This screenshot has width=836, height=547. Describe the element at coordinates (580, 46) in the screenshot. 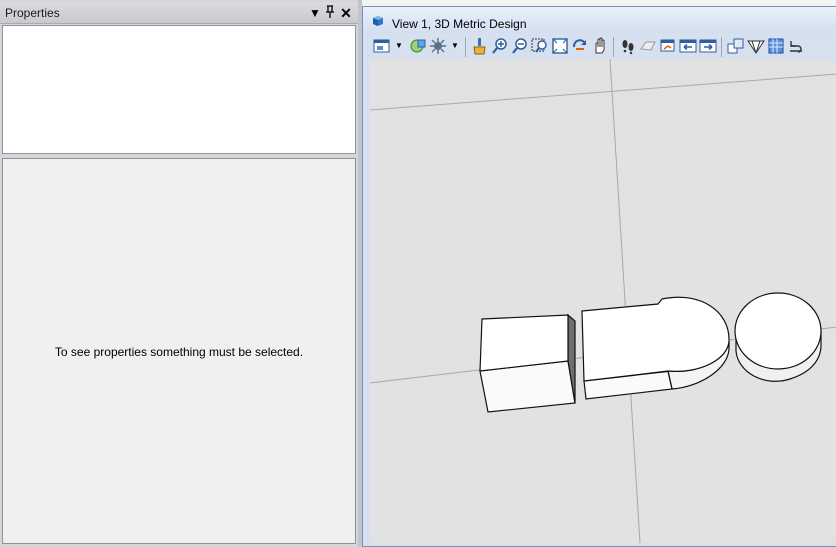

I see `rotate-view-icon` at that location.